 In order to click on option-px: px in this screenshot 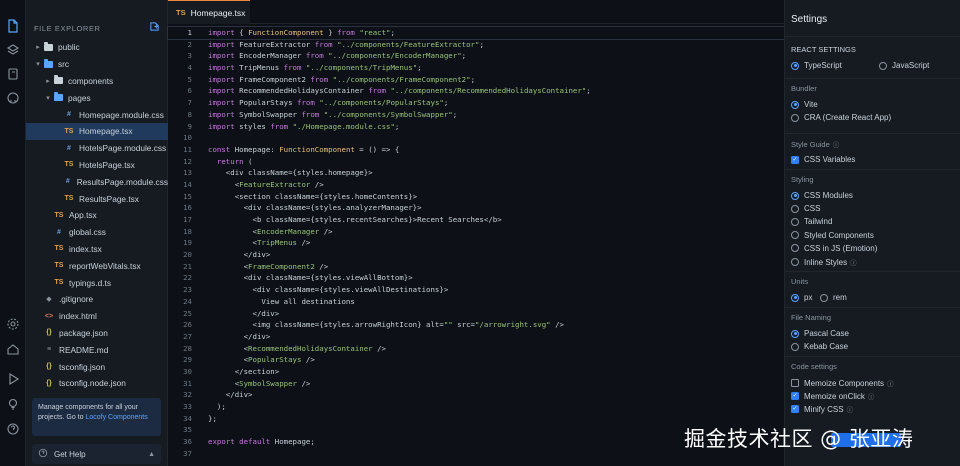, I will do `click(801, 297)`.